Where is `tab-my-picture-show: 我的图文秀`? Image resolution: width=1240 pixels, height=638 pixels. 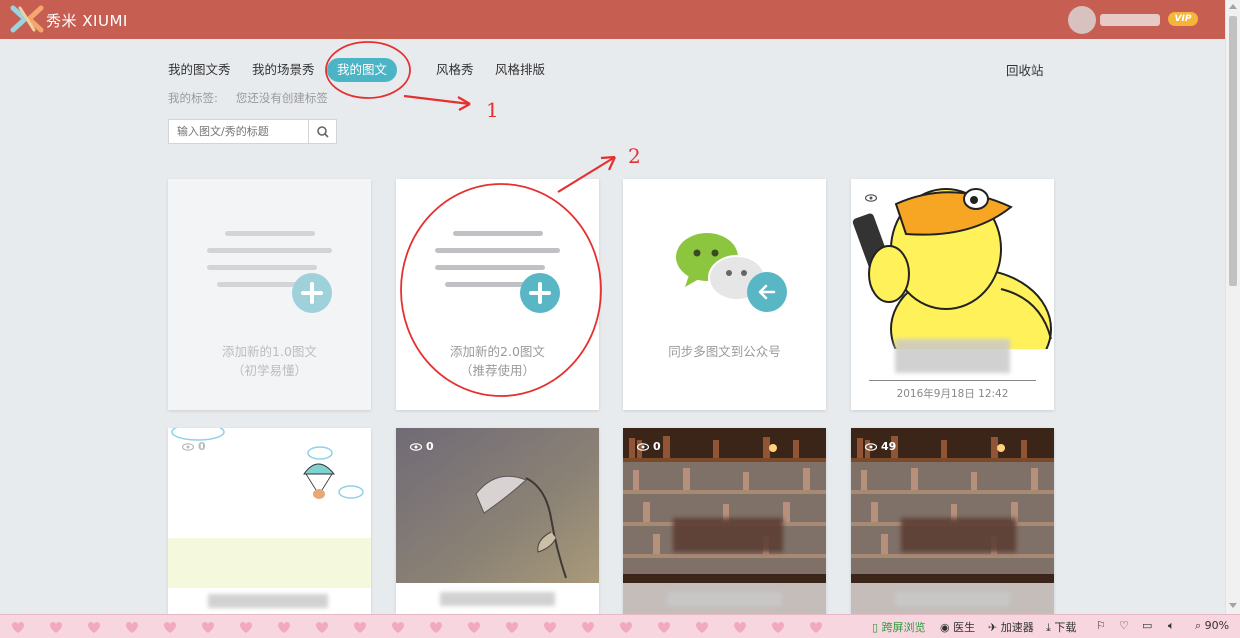
tab-my-picture-show: 我的图文秀 is located at coordinates (199, 70).